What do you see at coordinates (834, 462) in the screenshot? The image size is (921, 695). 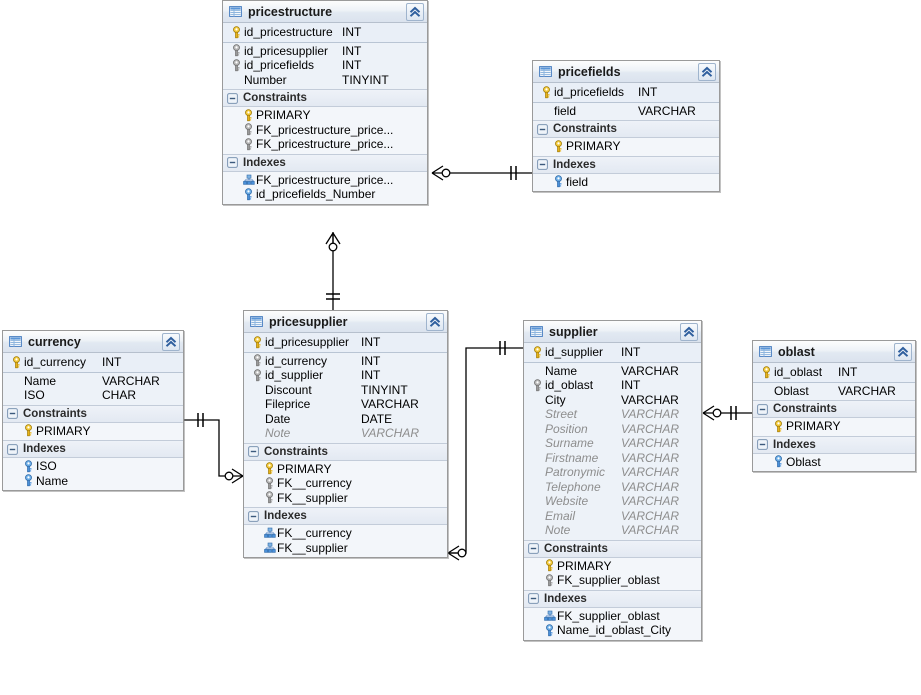 I see `index-row: Oblast` at bounding box center [834, 462].